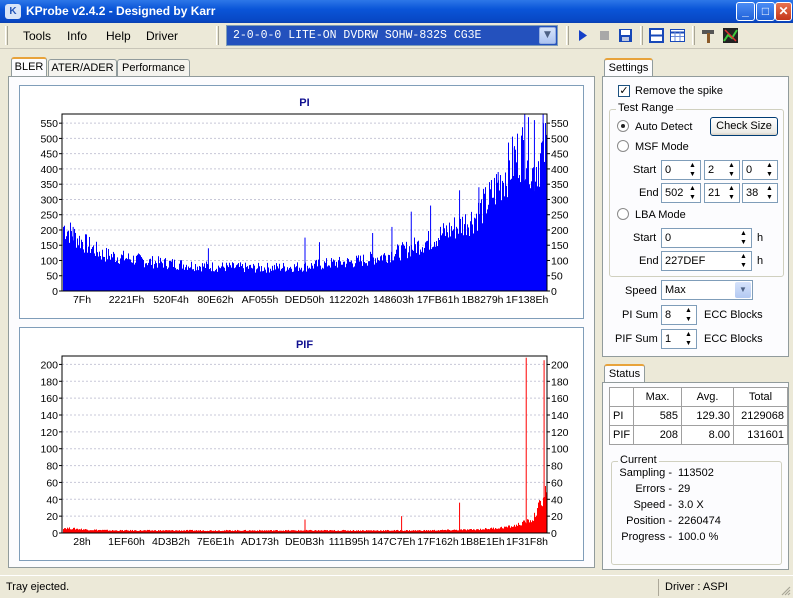  What do you see at coordinates (645, 473) in the screenshot?
I see `sampling-label: Sampling -` at bounding box center [645, 473].